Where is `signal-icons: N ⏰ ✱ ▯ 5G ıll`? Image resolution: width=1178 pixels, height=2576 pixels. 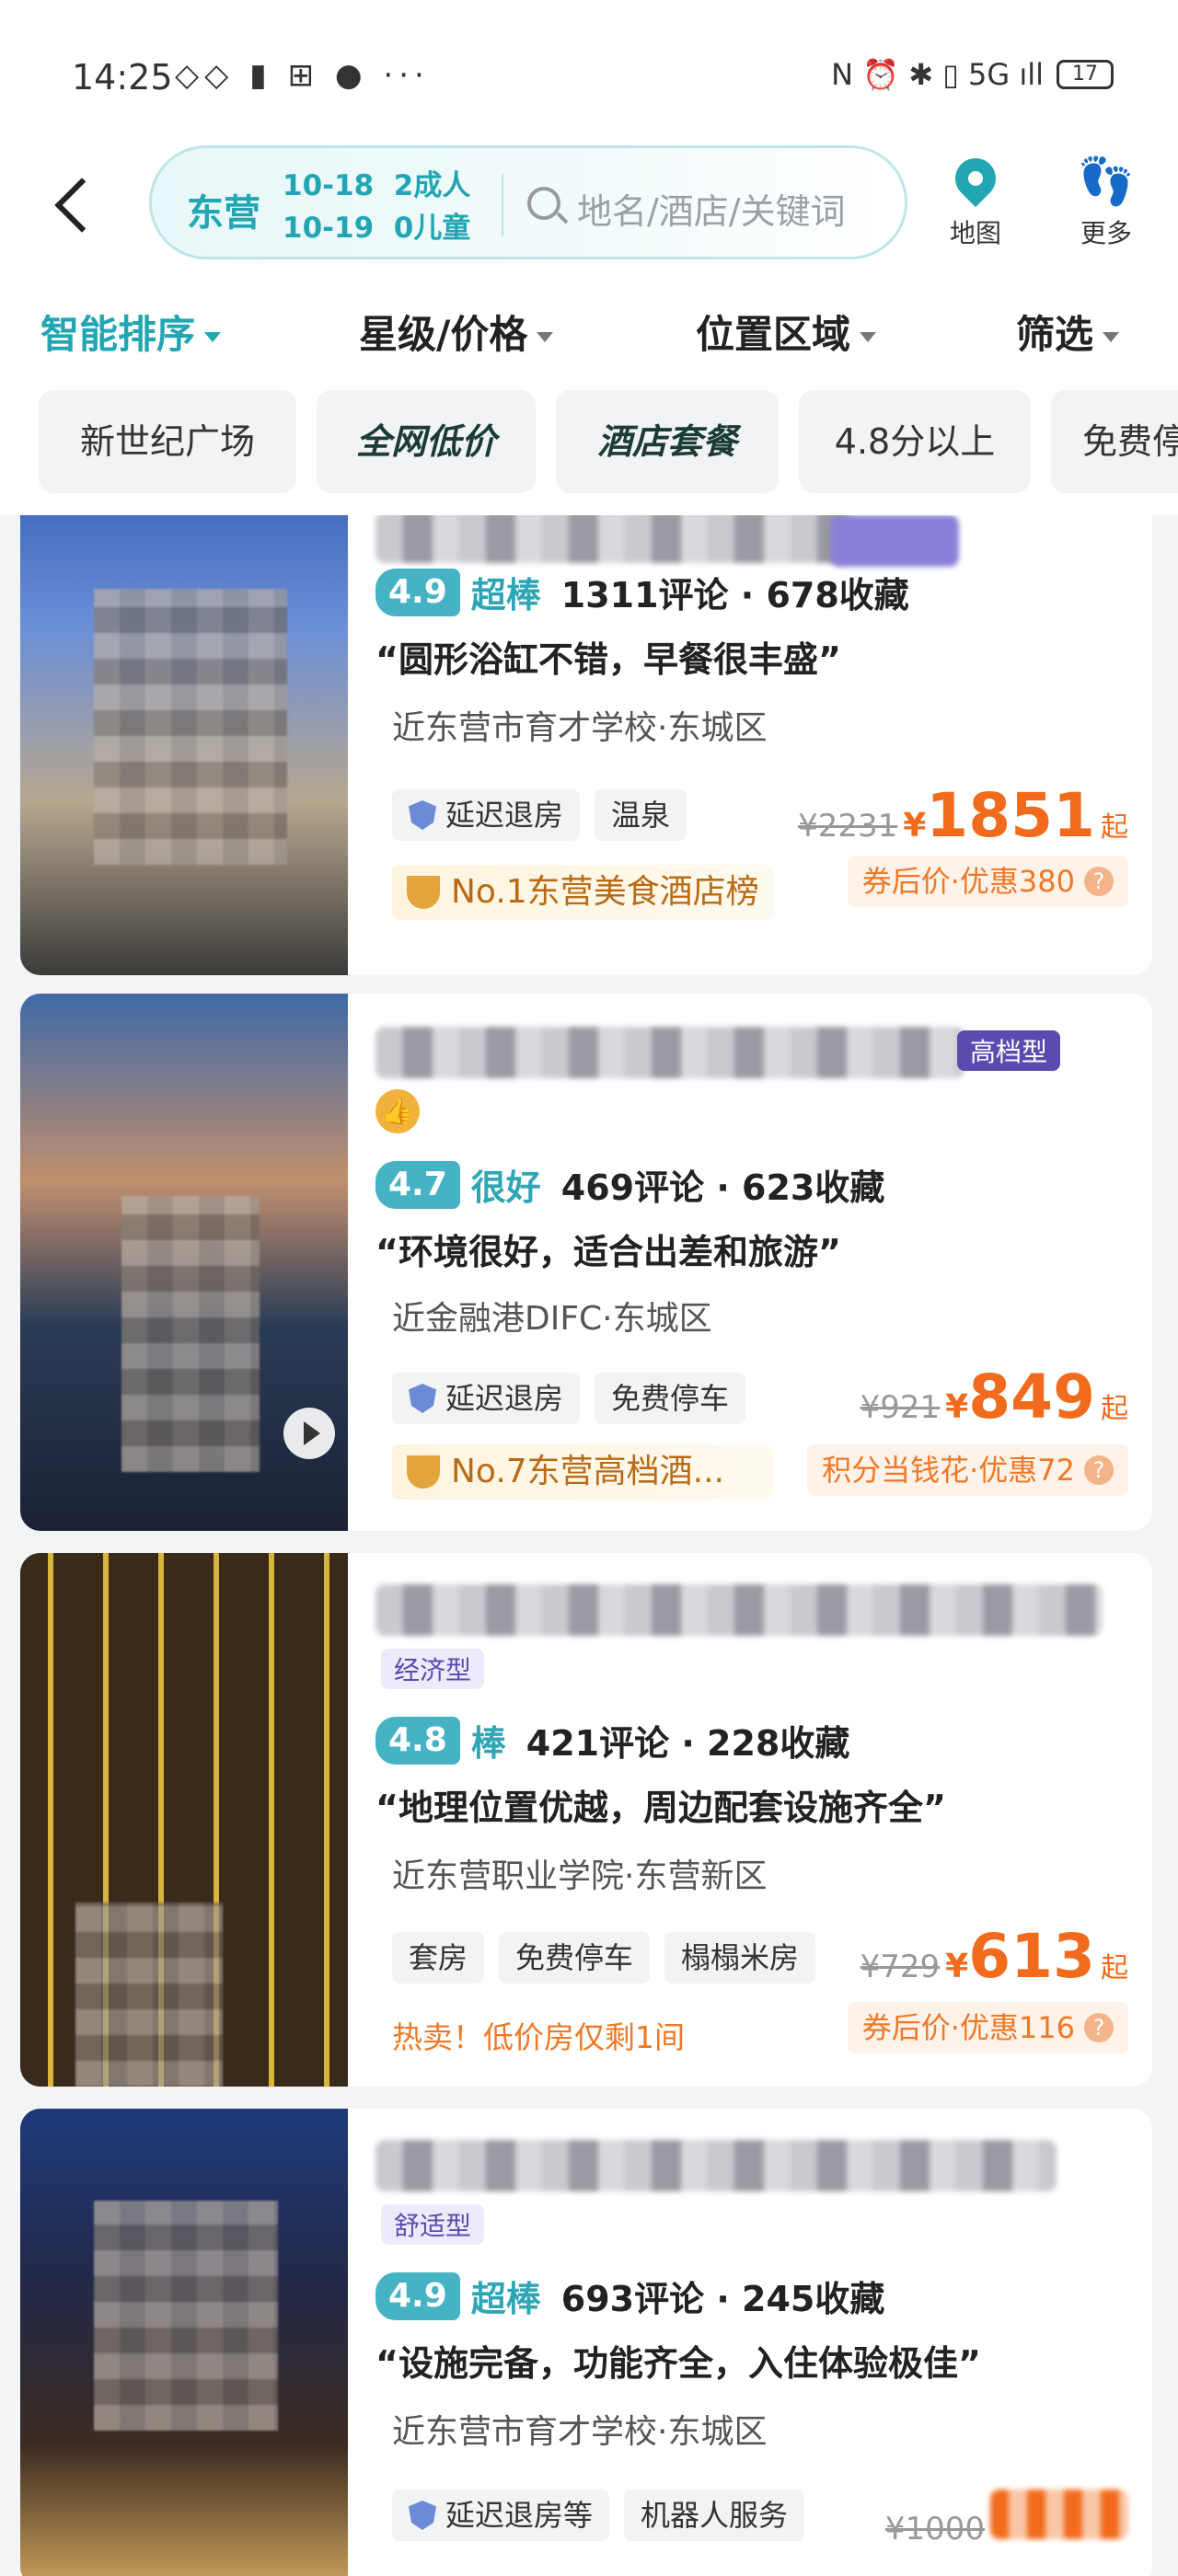 signal-icons: N ⏰ ✱ ▯ 5G ıll is located at coordinates (937, 74).